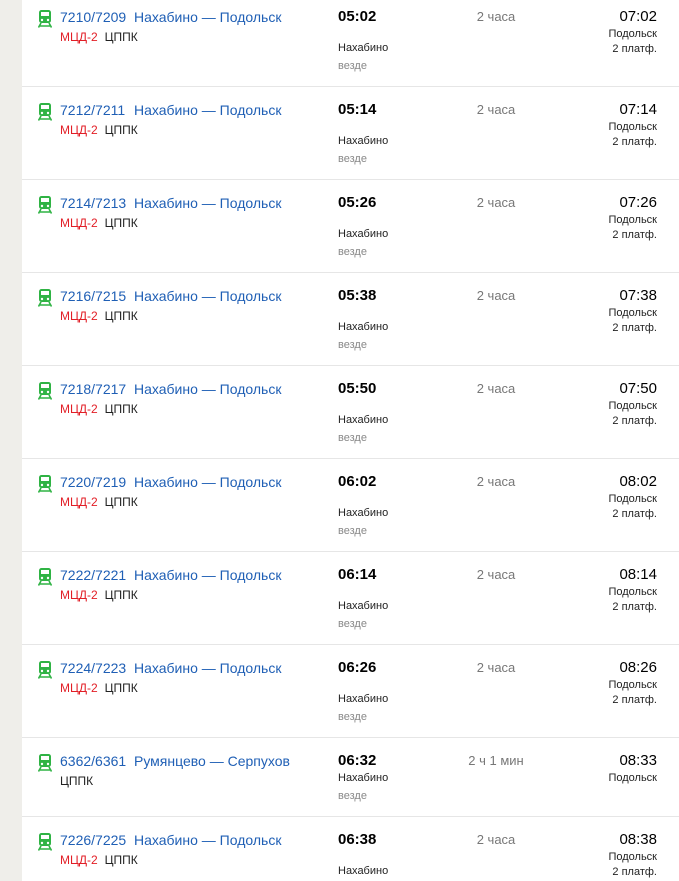 This screenshot has height=881, width=679. What do you see at coordinates (357, 388) in the screenshot?
I see `departure-time: 05:50` at bounding box center [357, 388].